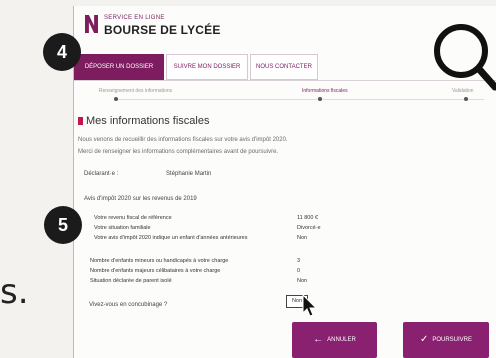 Image resolution: width=496 pixels, height=358 pixels. I want to click on section-title: Mes informations fiscales, so click(148, 121).